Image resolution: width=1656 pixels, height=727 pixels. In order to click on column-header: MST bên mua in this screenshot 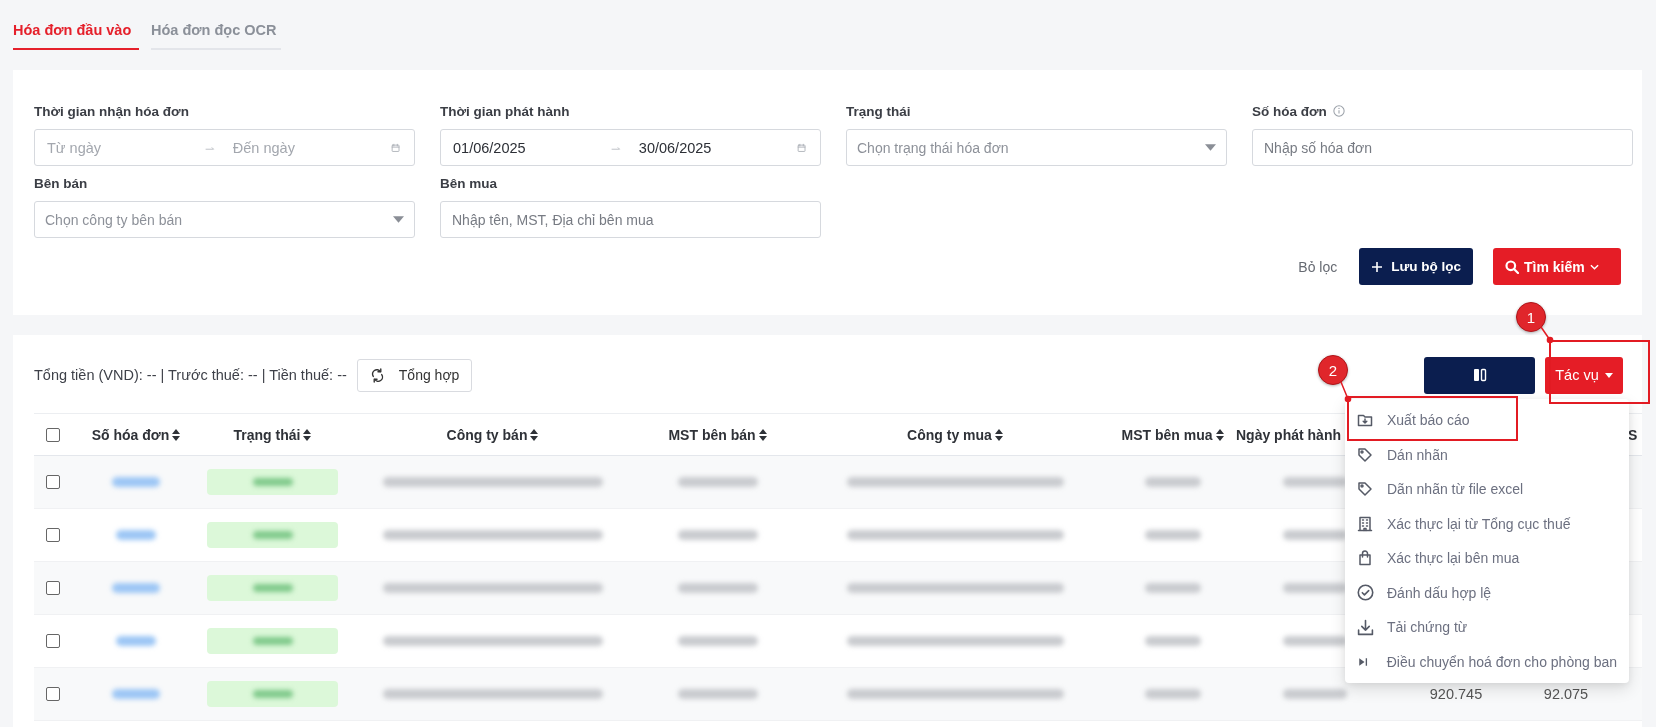, I will do `click(1172, 434)`.